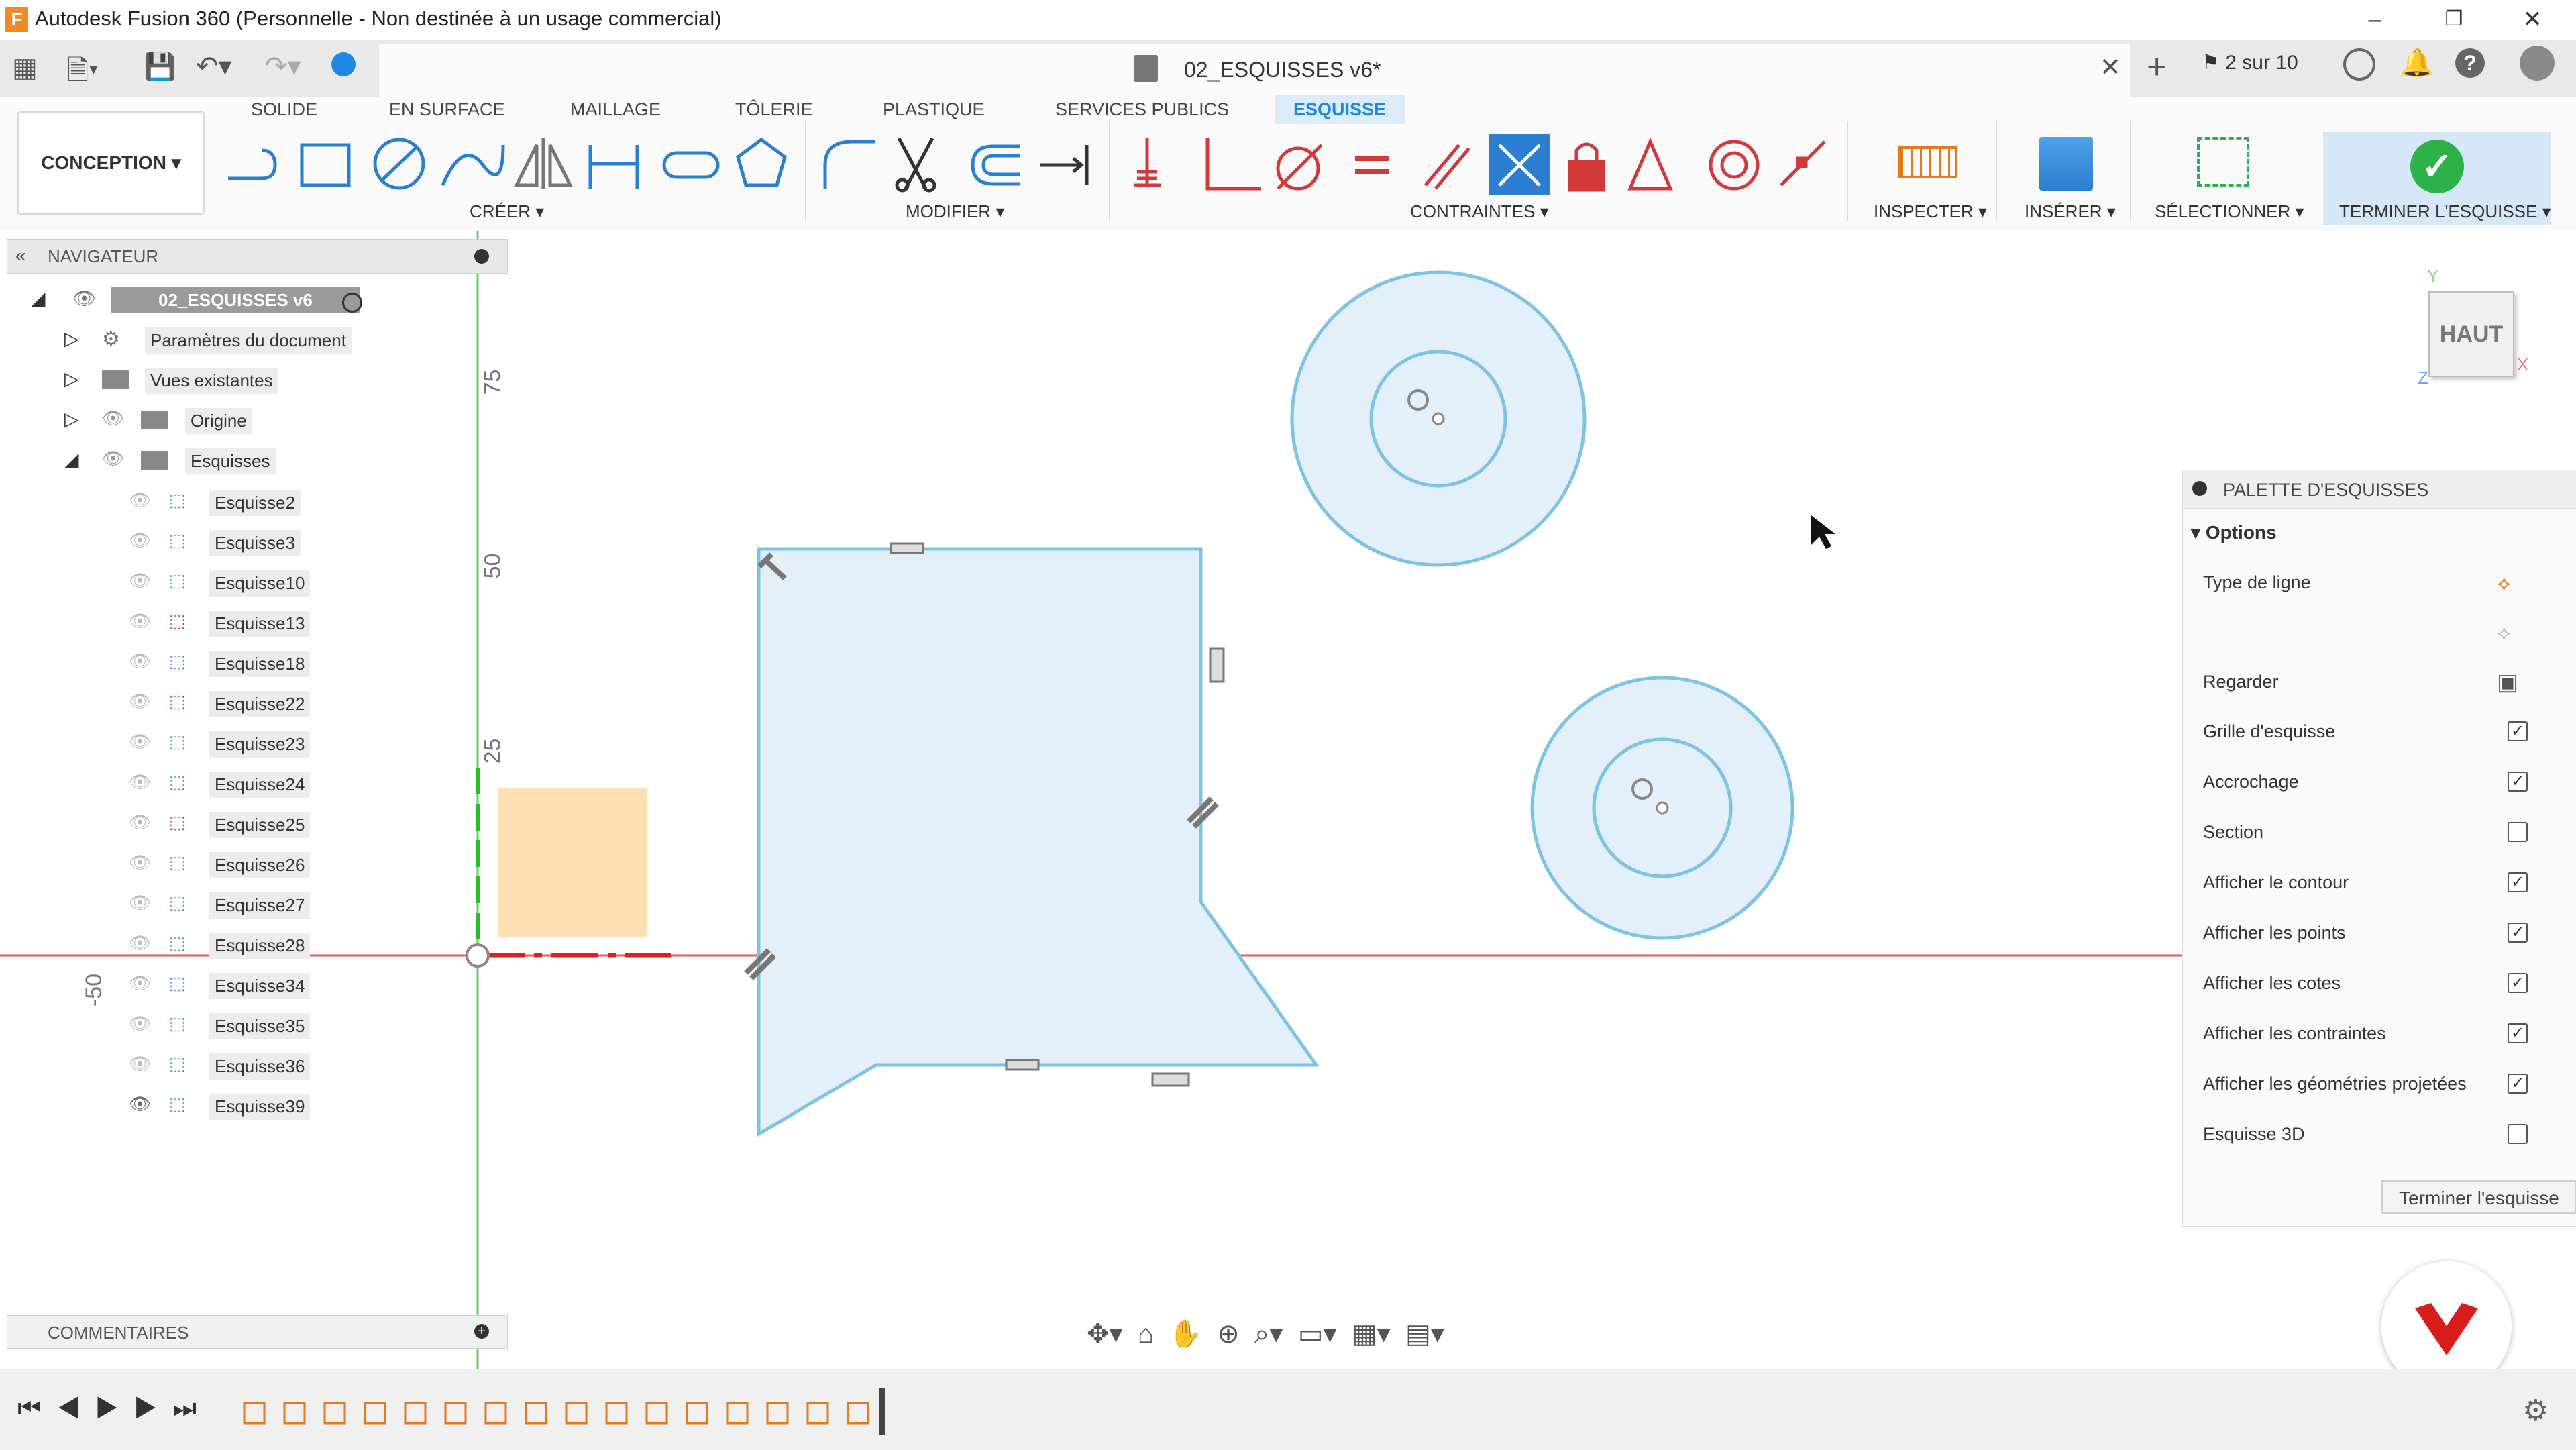 This screenshot has height=1450, width=2576. Describe the element at coordinates (2535, 1411) in the screenshot. I see `timeline-settings-gear-icon: ⚙` at that location.